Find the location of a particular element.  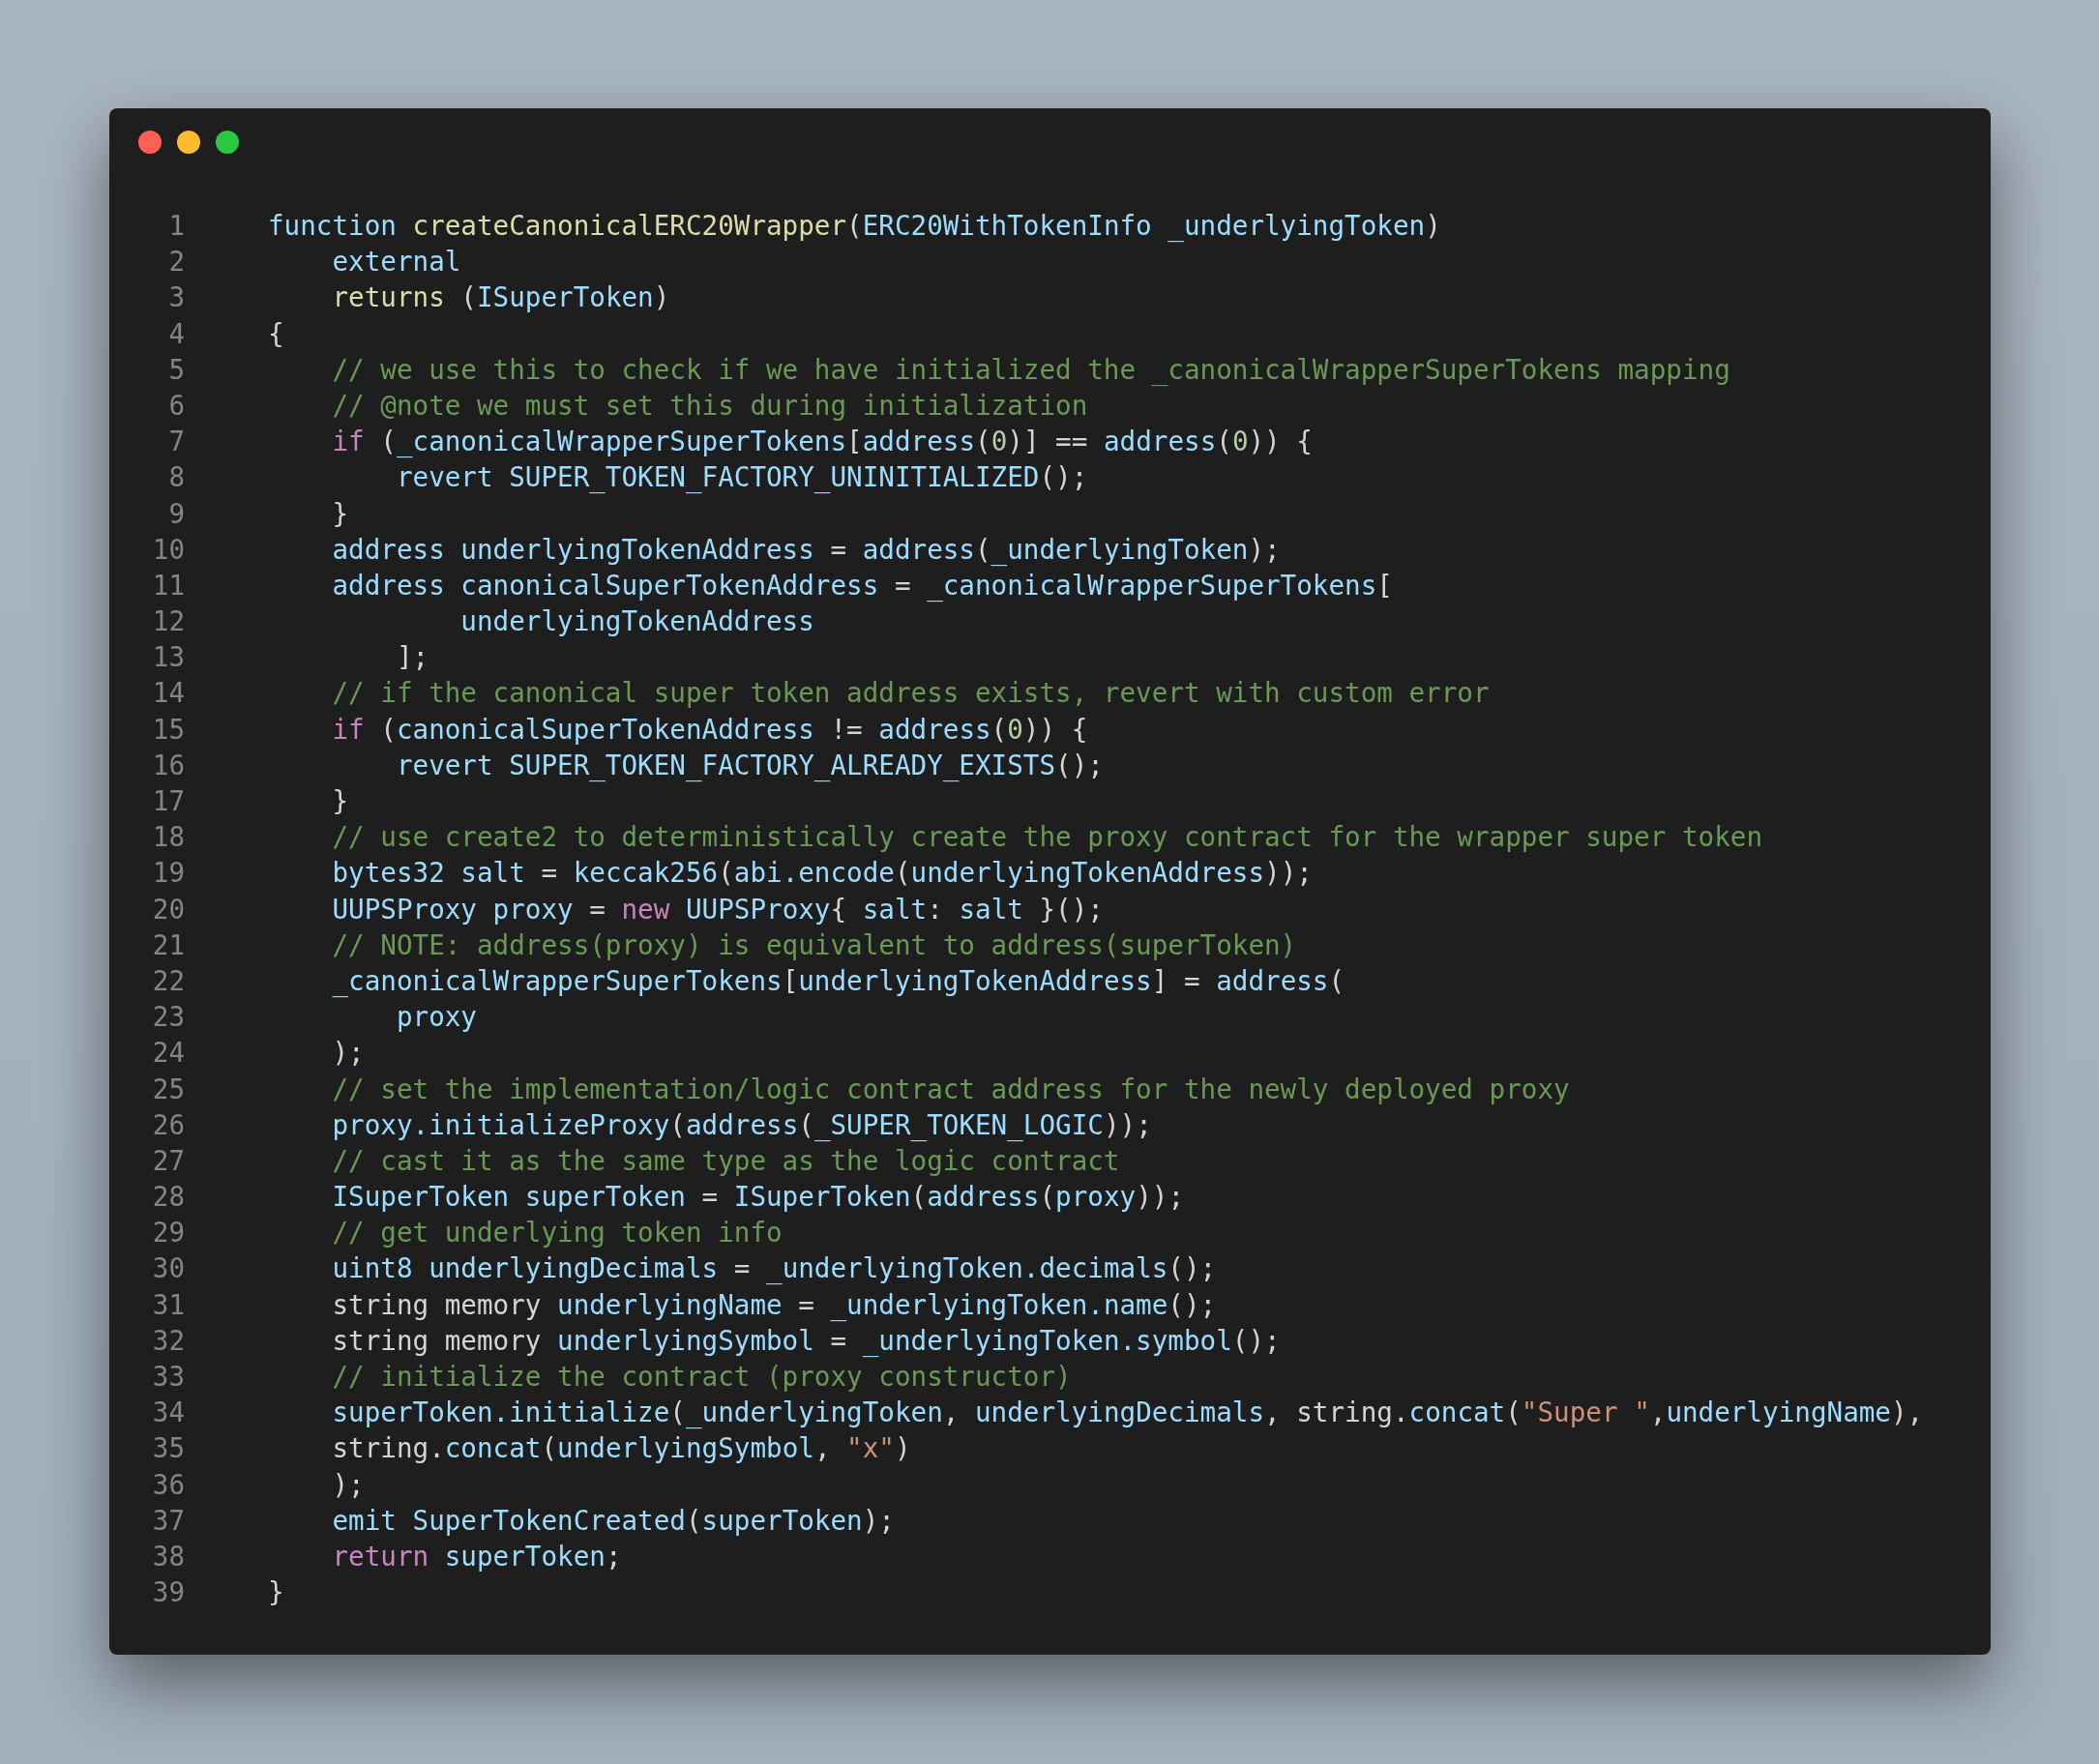

line-number: 36 is located at coordinates (168, 1484).